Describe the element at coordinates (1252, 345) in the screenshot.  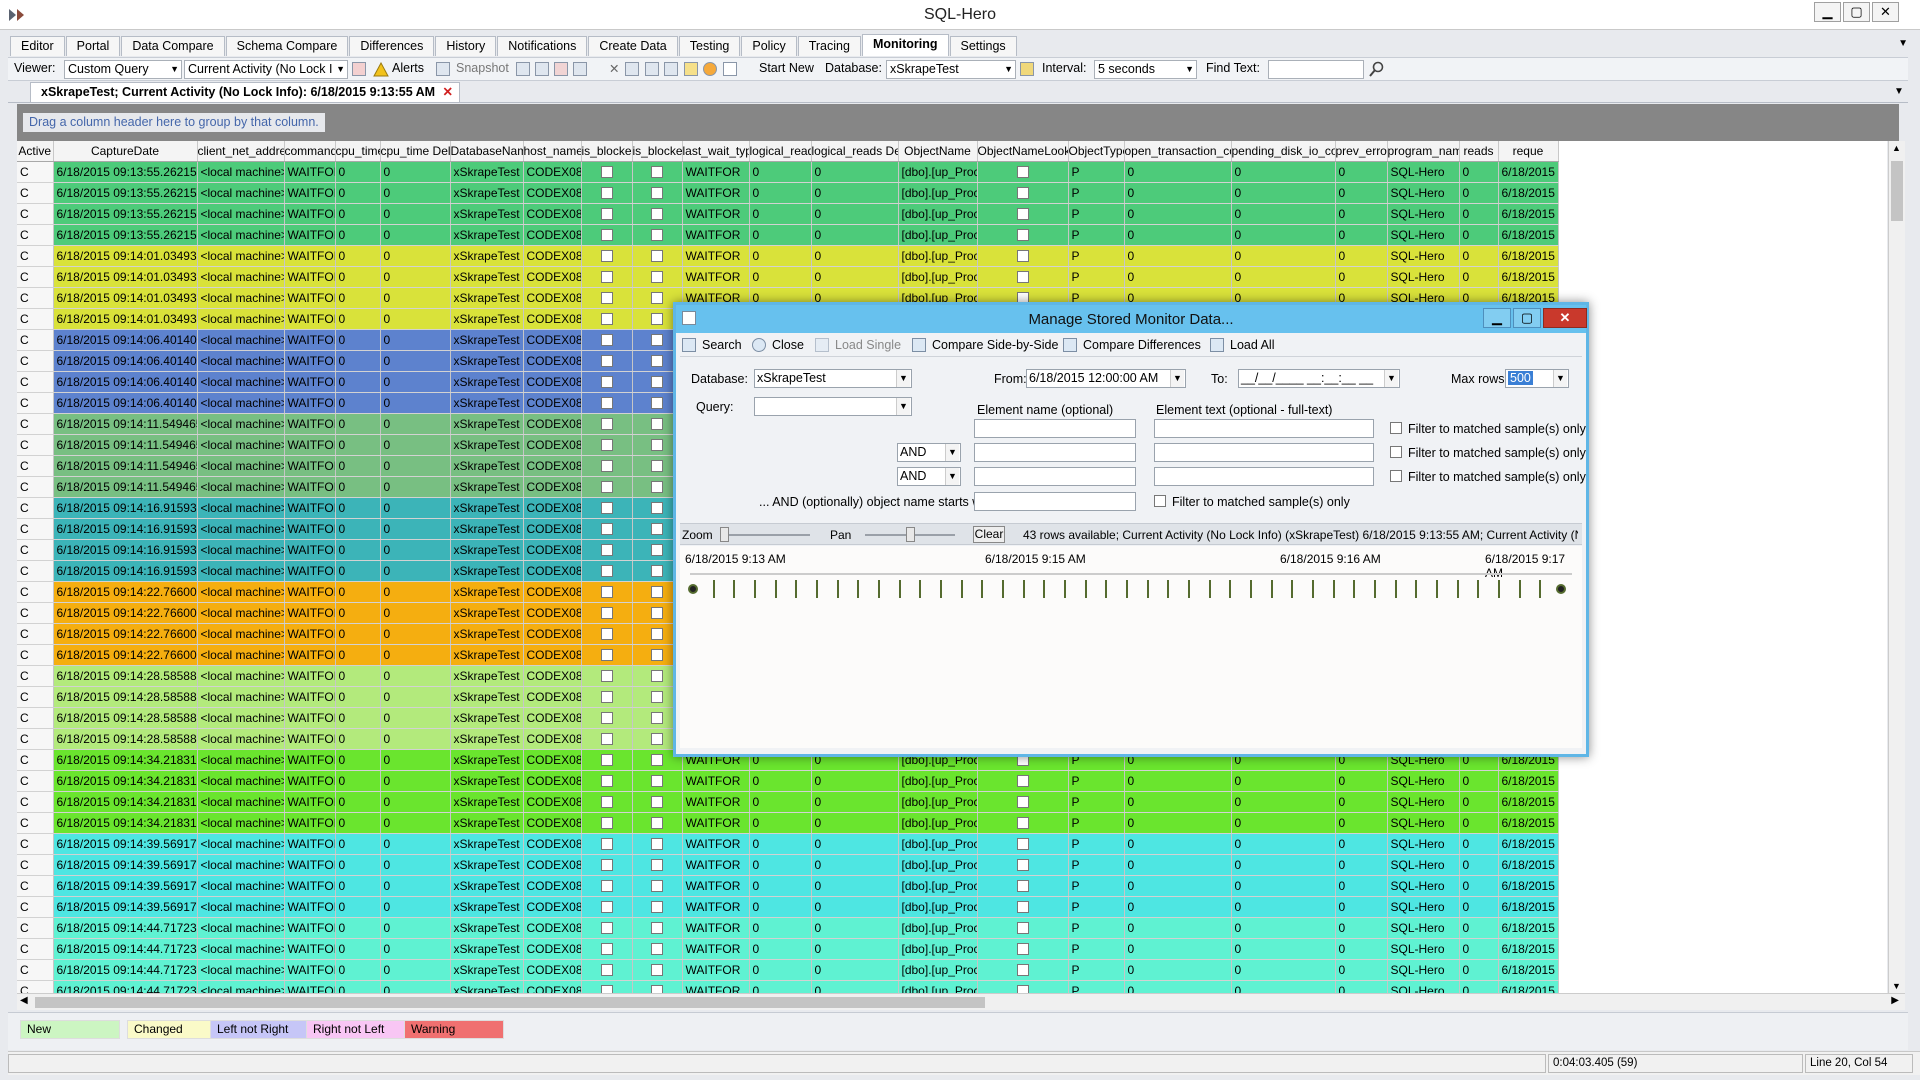
I see `load-all-button: Load All` at that location.